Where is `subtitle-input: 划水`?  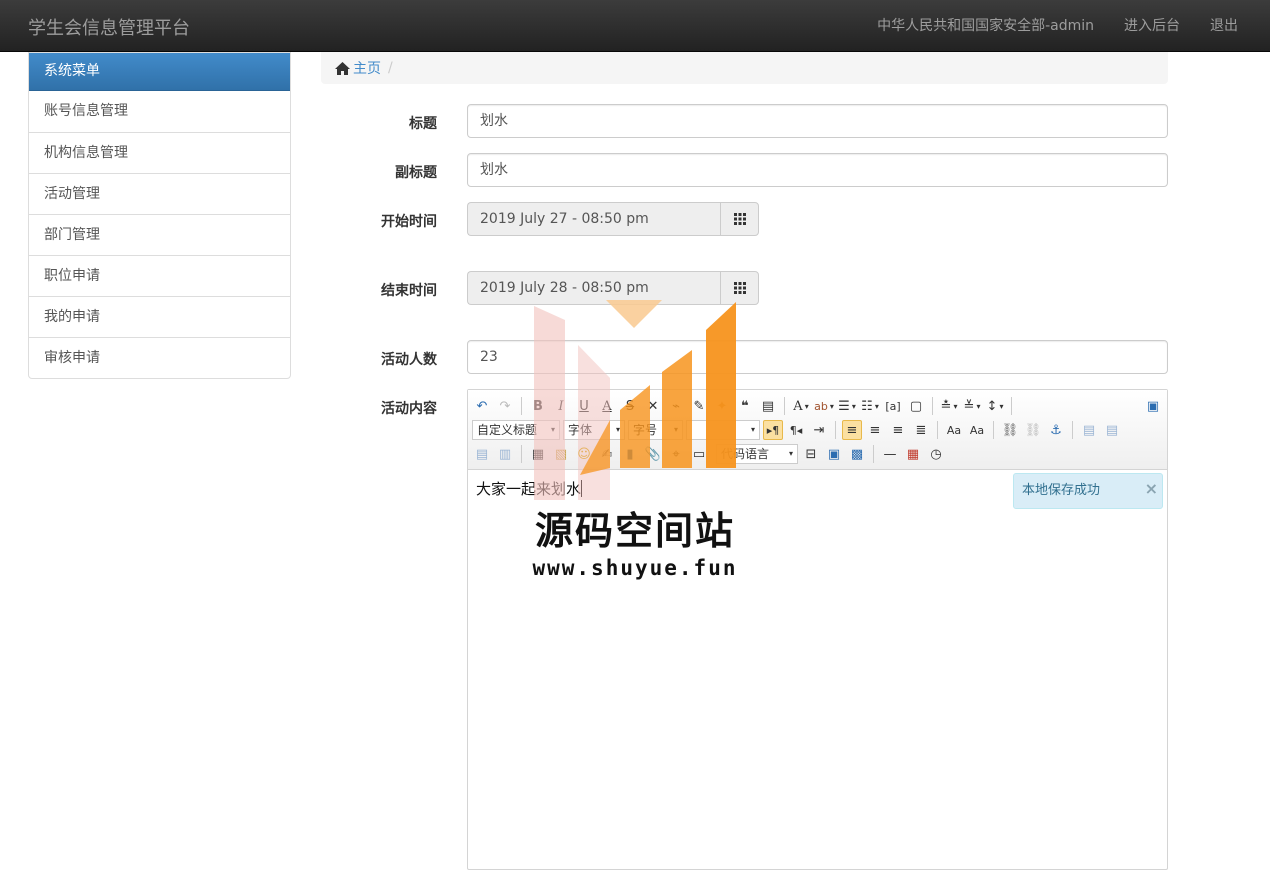
subtitle-input: 划水 is located at coordinates (817, 170).